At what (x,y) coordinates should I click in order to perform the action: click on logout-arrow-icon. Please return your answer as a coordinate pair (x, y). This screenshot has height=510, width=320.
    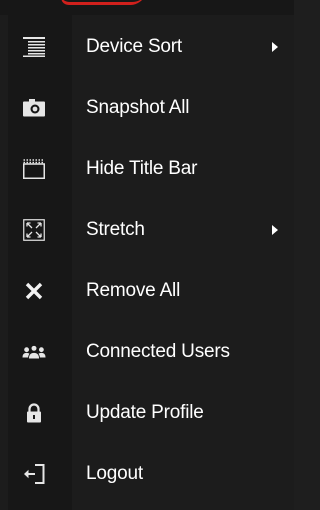
    Looking at the image, I should click on (34, 474).